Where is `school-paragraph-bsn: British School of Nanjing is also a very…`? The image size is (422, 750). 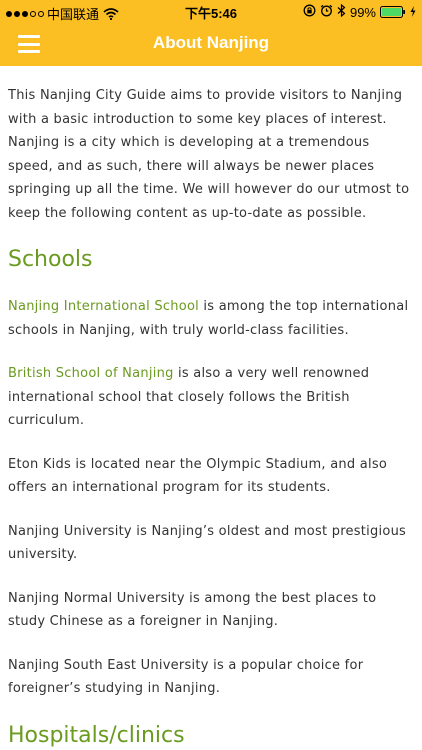
school-paragraph-bsn: British School of Nanjing is also a very… is located at coordinates (209, 397).